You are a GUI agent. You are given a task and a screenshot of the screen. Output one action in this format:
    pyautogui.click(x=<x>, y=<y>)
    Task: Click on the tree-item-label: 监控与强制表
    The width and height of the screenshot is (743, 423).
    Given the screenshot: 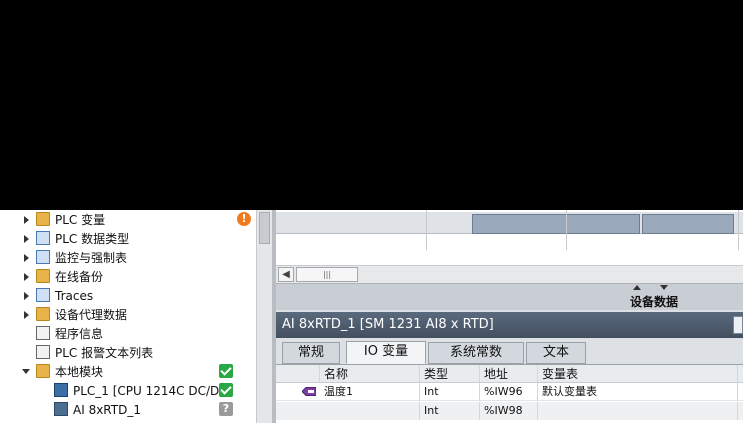 What is the action you would take?
    pyautogui.click(x=91, y=258)
    